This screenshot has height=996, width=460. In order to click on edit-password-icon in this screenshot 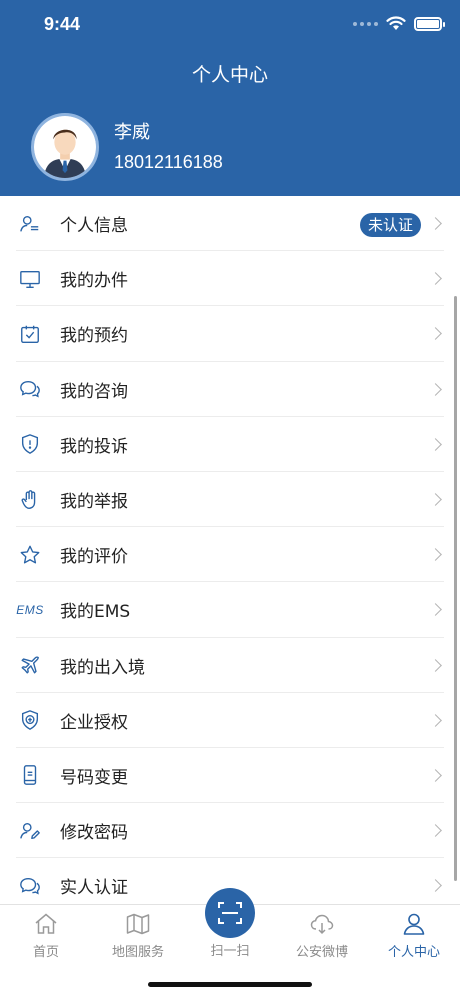, I will do `click(30, 831)`.